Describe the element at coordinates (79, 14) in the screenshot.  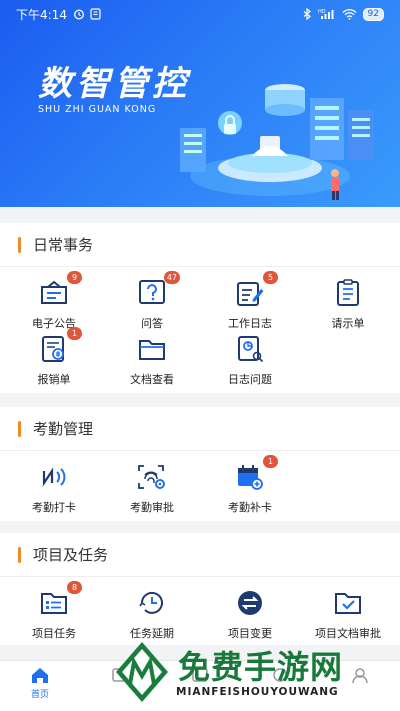
I see `alarm-icon` at that location.